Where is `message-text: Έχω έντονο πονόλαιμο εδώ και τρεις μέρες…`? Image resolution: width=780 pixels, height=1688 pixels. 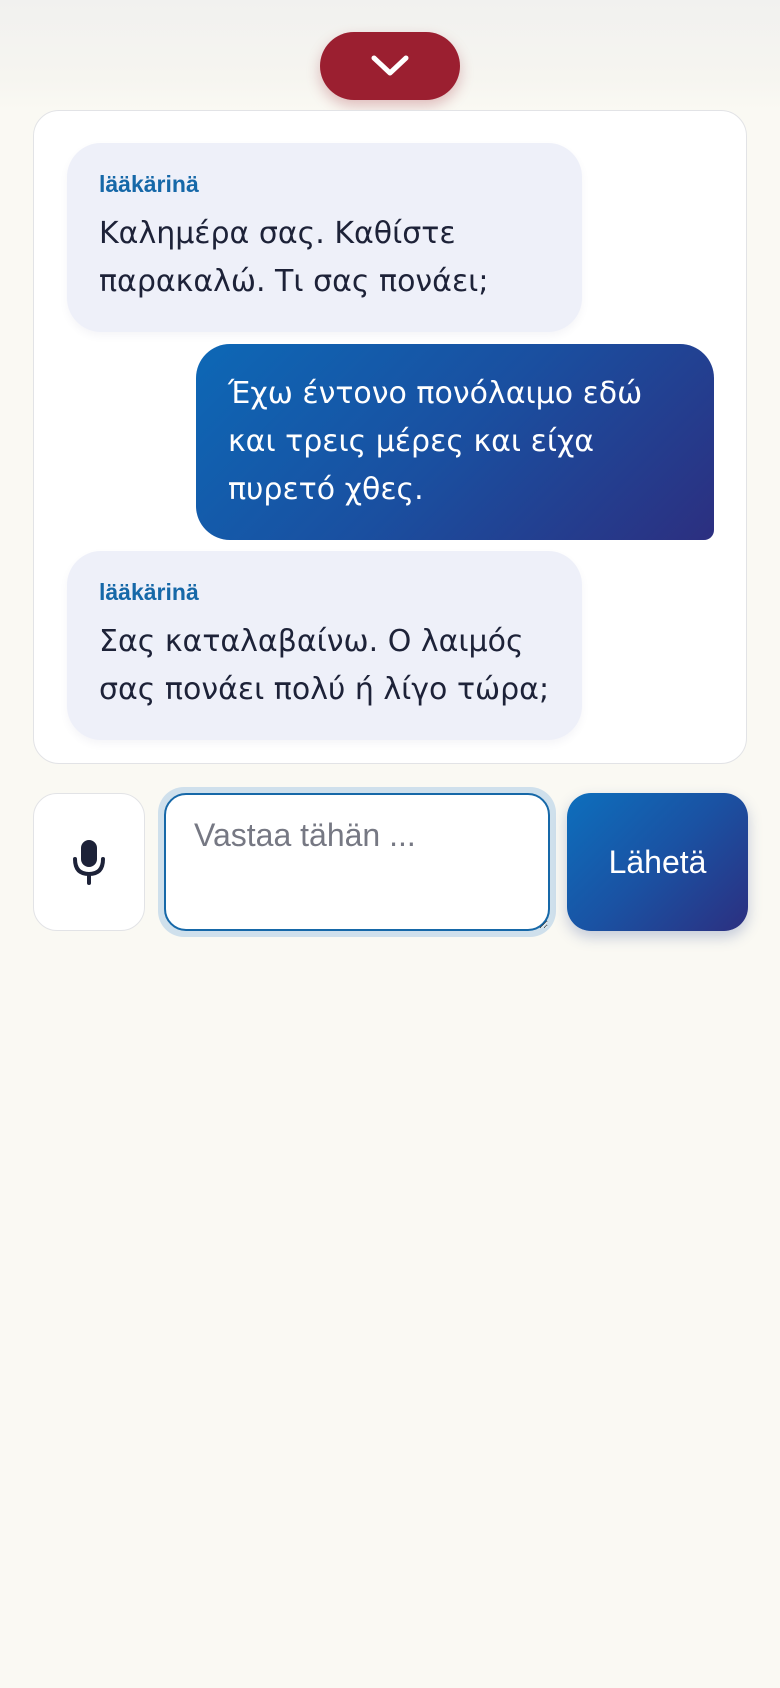
message-text: Έχω έντονο πονόλαιμο εδώ και τρεις μέρες… is located at coordinates (435, 441).